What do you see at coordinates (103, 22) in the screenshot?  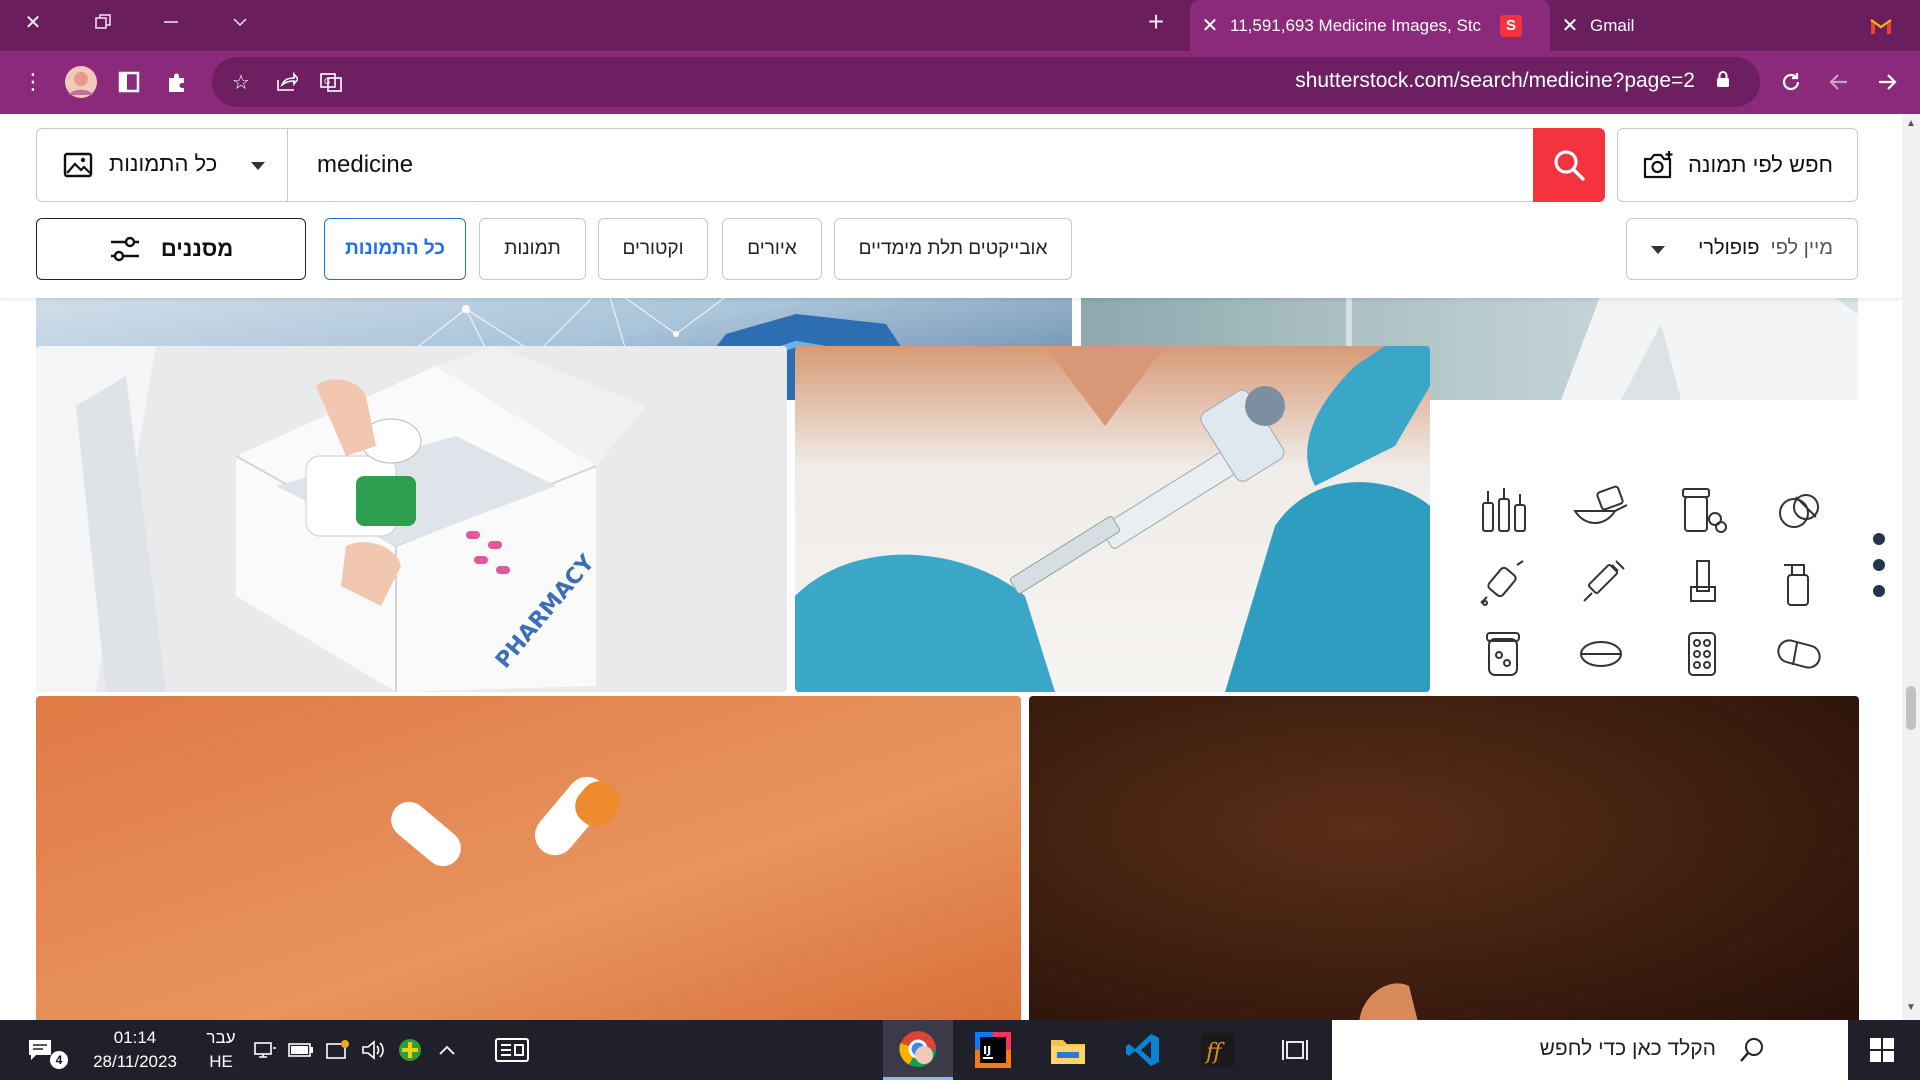 I see `restore-window-icon` at bounding box center [103, 22].